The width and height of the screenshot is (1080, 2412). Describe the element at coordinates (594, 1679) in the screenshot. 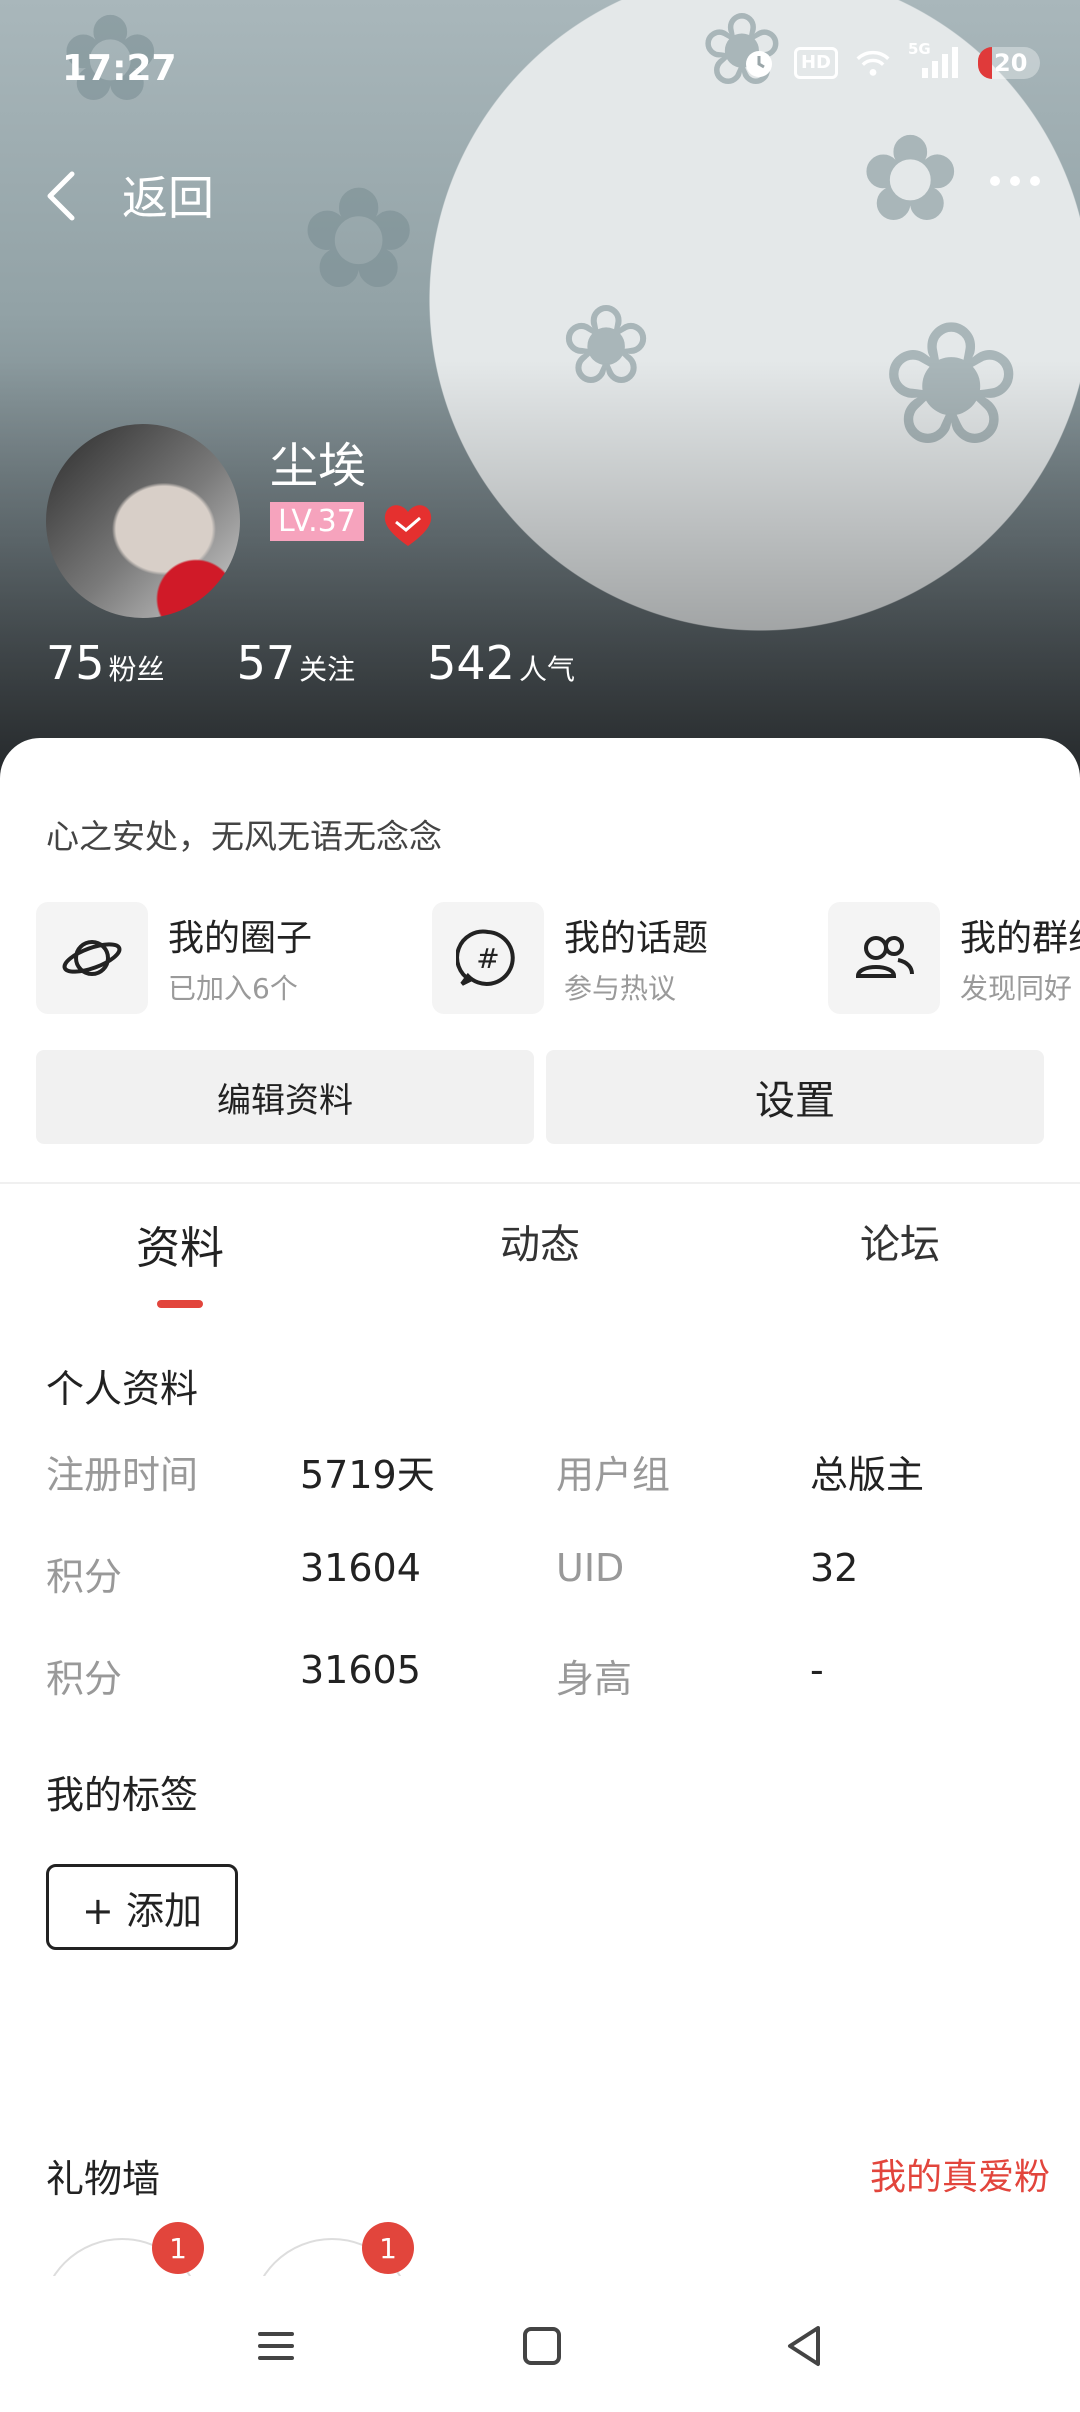

I see `info-key: 身高` at that location.